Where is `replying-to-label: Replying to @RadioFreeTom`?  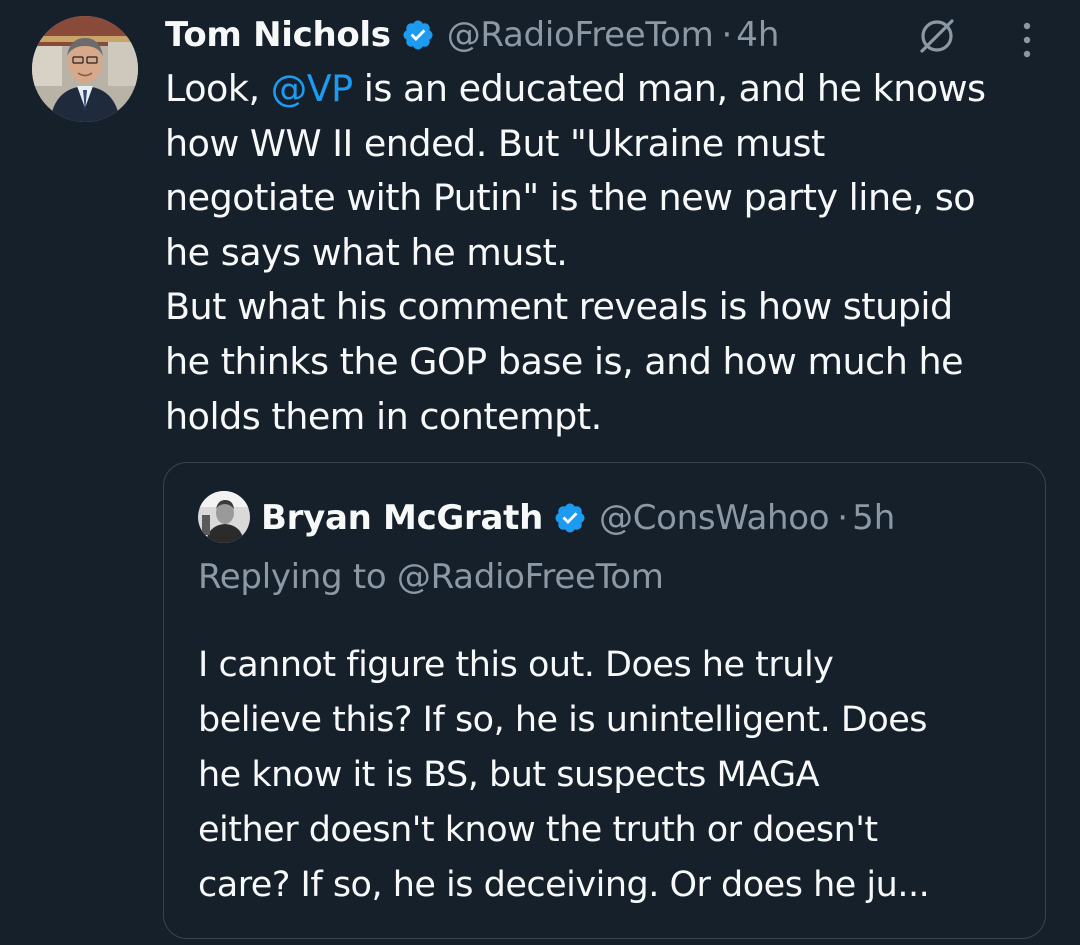 replying-to-label: Replying to @RadioFreeTom is located at coordinates (431, 577).